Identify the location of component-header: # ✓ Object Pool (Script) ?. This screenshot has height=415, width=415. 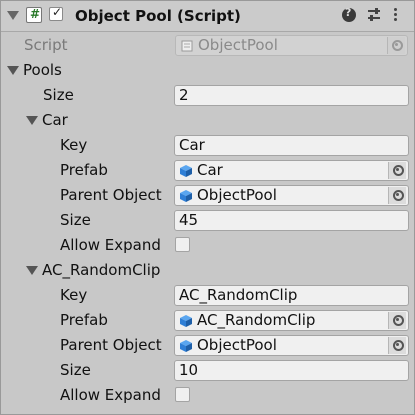
(207, 16).